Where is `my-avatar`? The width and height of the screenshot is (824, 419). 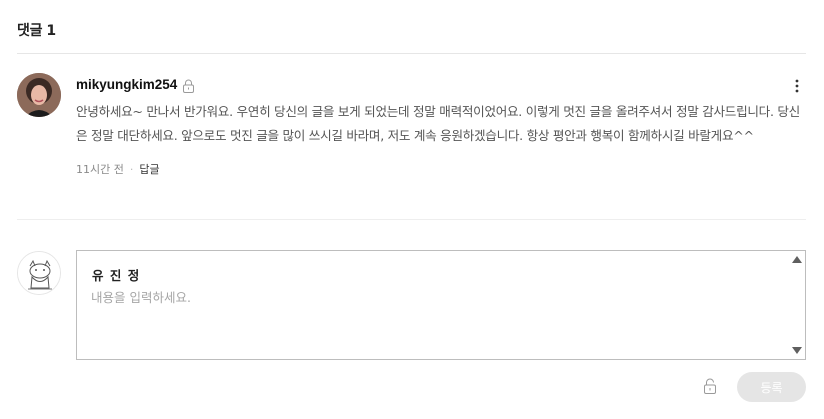 my-avatar is located at coordinates (39, 273).